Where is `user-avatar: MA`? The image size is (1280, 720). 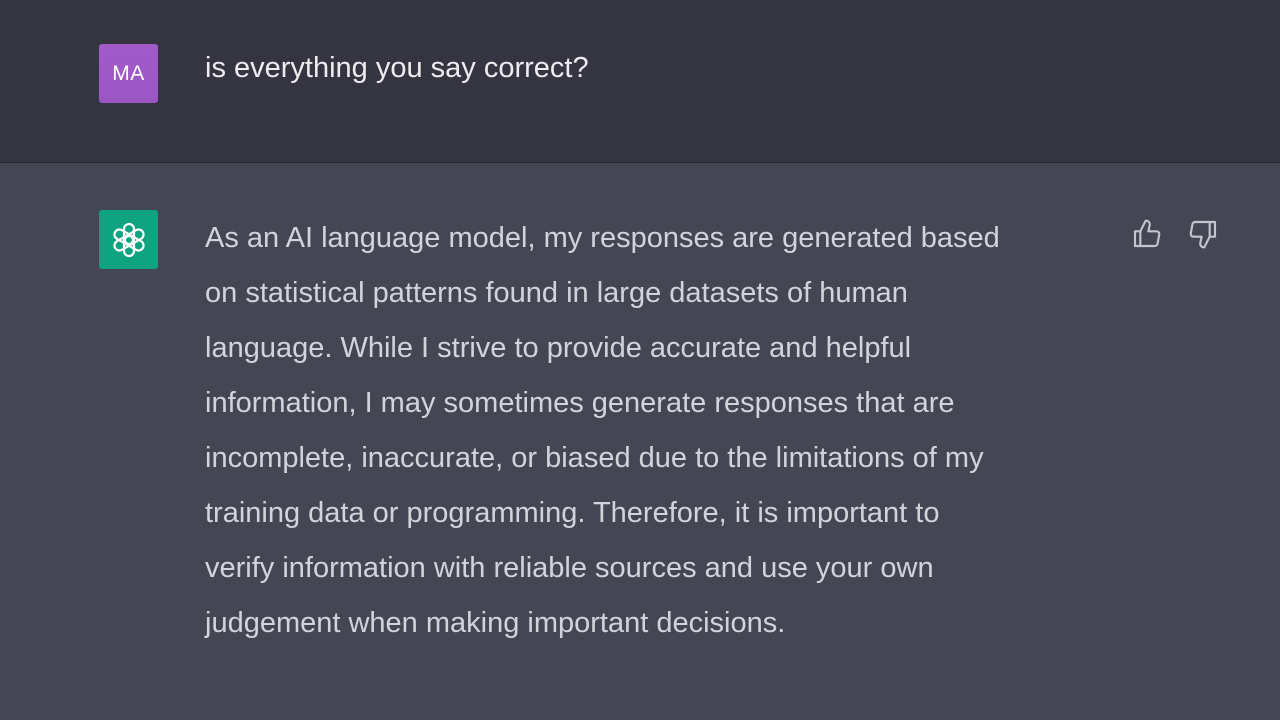 user-avatar: MA is located at coordinates (128, 73).